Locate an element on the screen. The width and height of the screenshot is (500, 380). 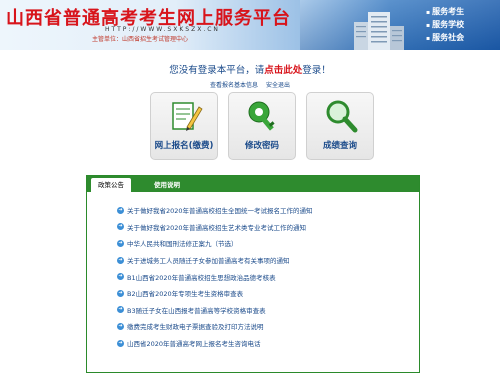
login-prompt: 您没有登录本平台，请点击此处登录！ is located at coordinates (250, 69).